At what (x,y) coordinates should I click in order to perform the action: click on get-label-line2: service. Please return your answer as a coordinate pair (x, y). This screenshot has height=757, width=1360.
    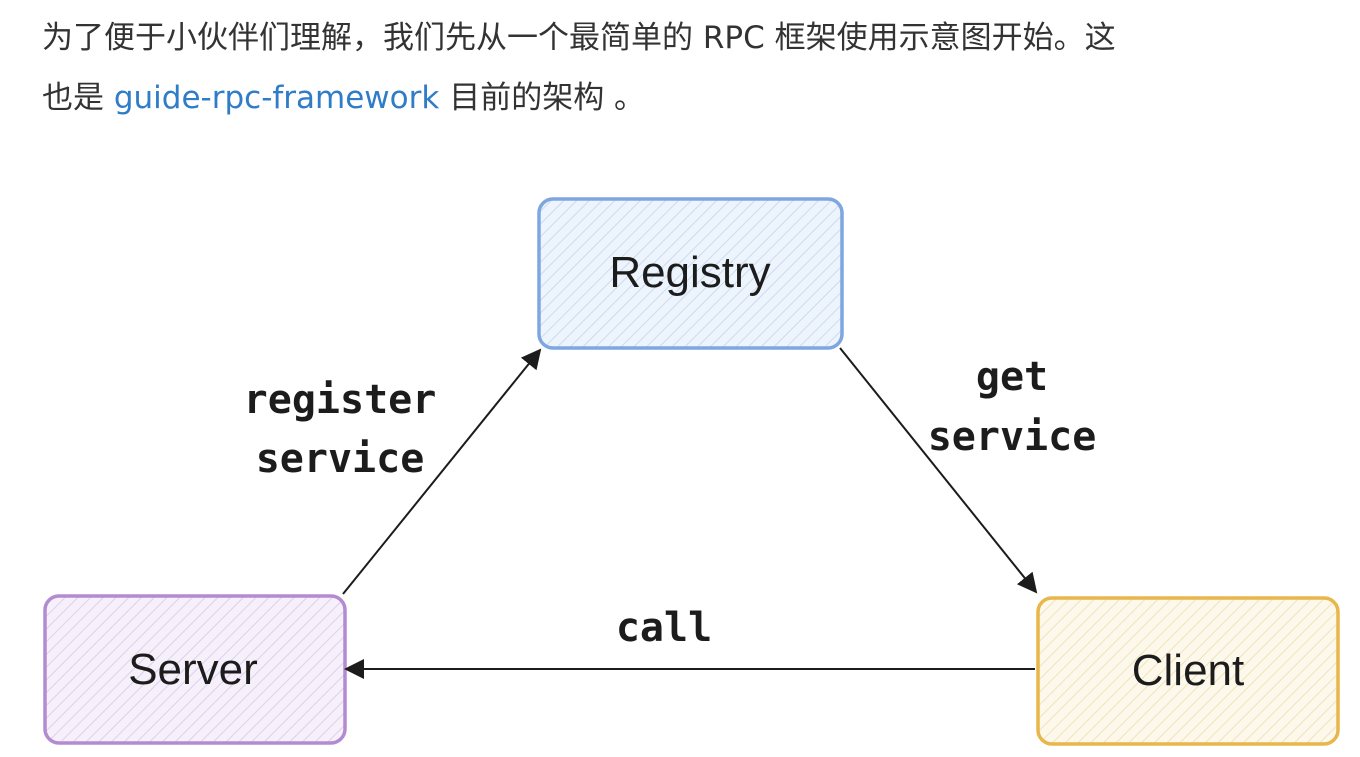
    Looking at the image, I should click on (1012, 437).